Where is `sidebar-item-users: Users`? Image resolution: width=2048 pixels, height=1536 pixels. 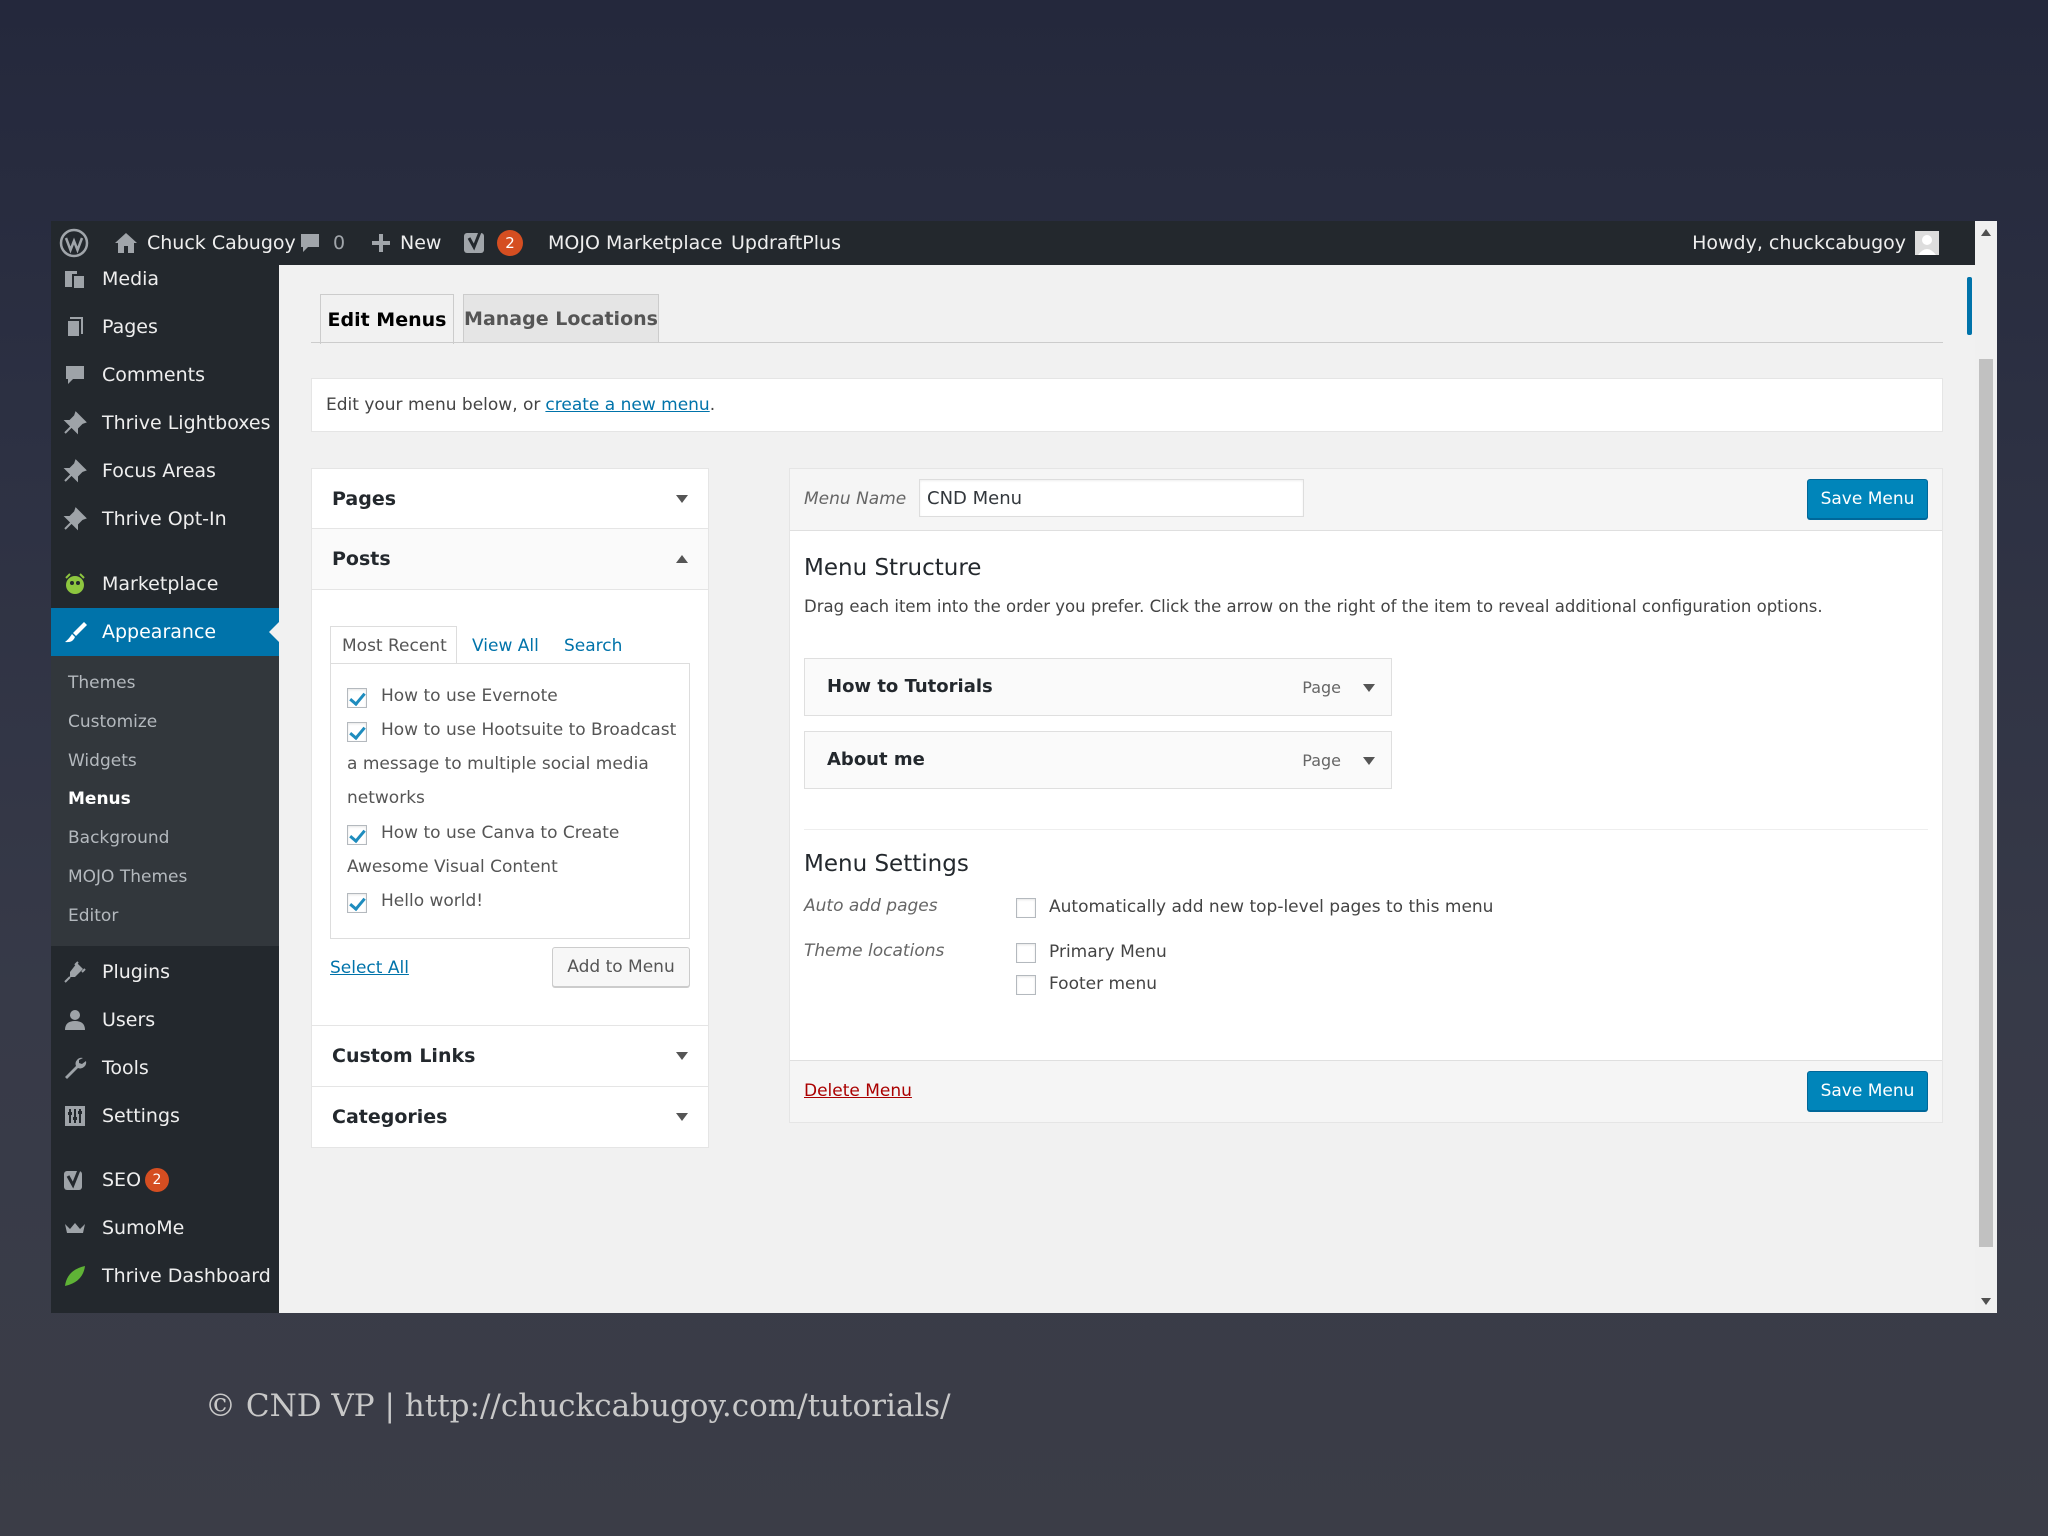
sidebar-item-users: Users is located at coordinates (165, 1020).